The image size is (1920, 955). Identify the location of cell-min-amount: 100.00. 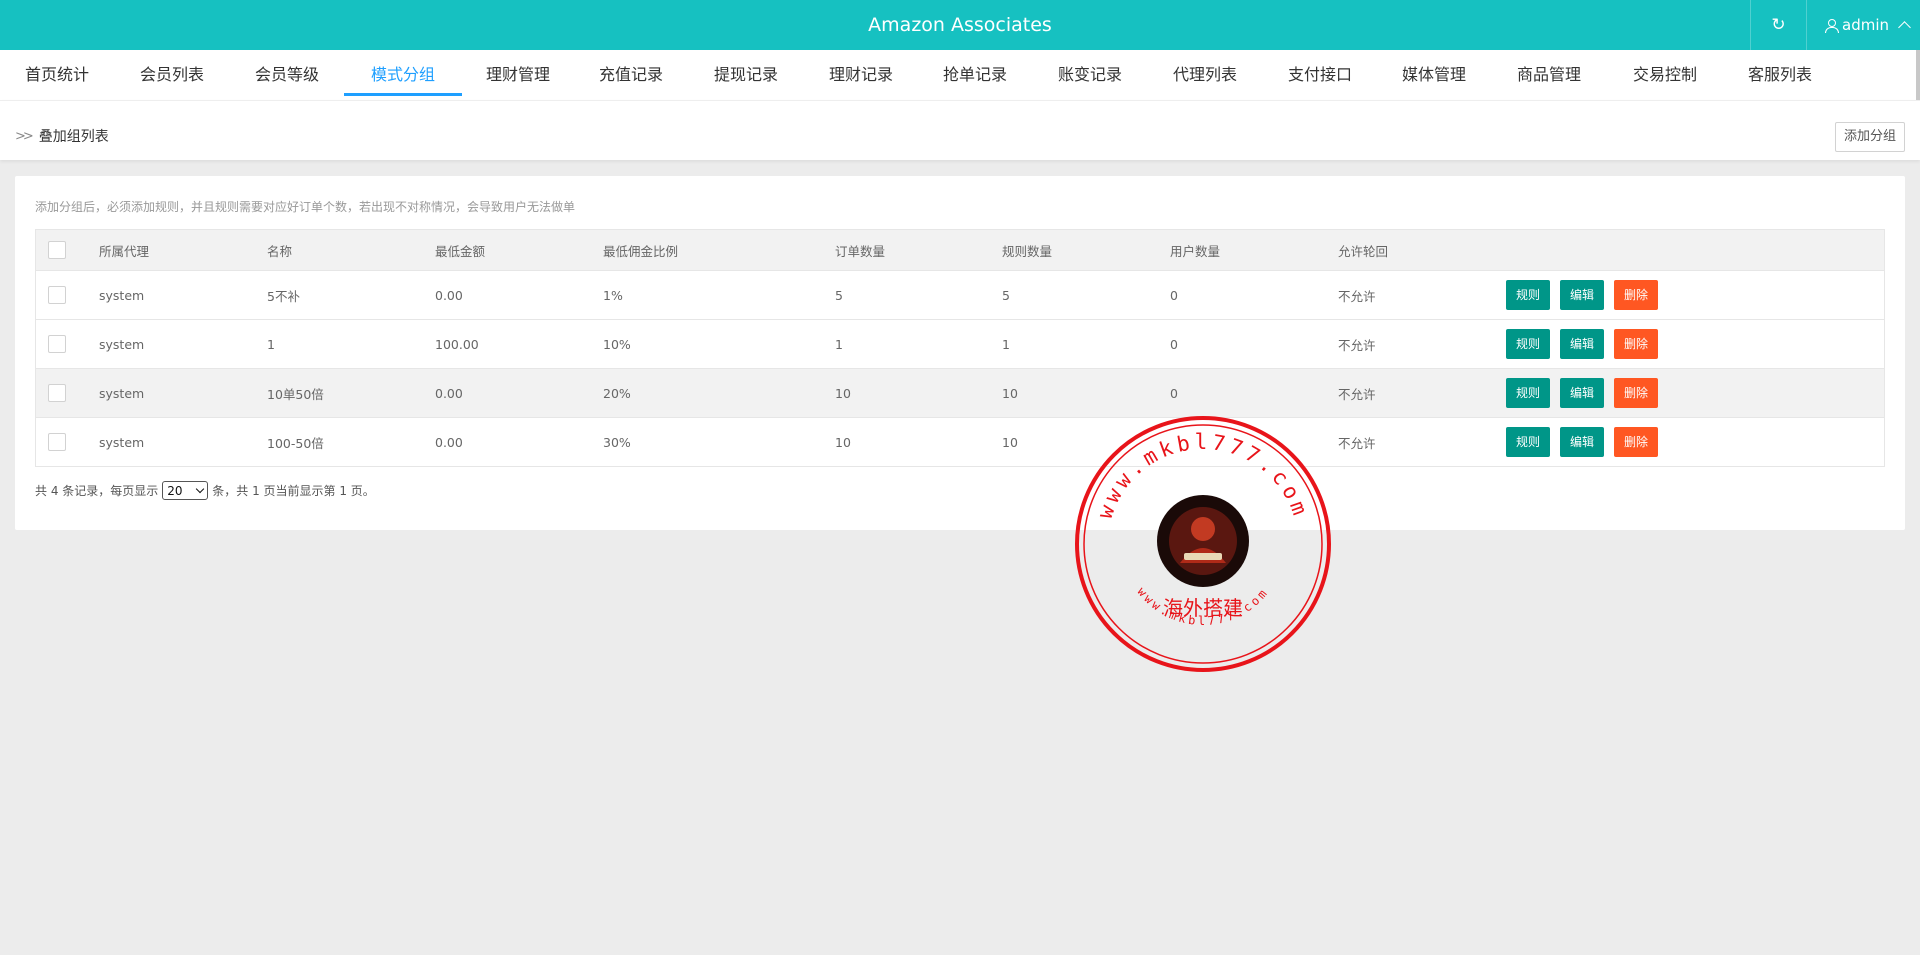
(457, 344).